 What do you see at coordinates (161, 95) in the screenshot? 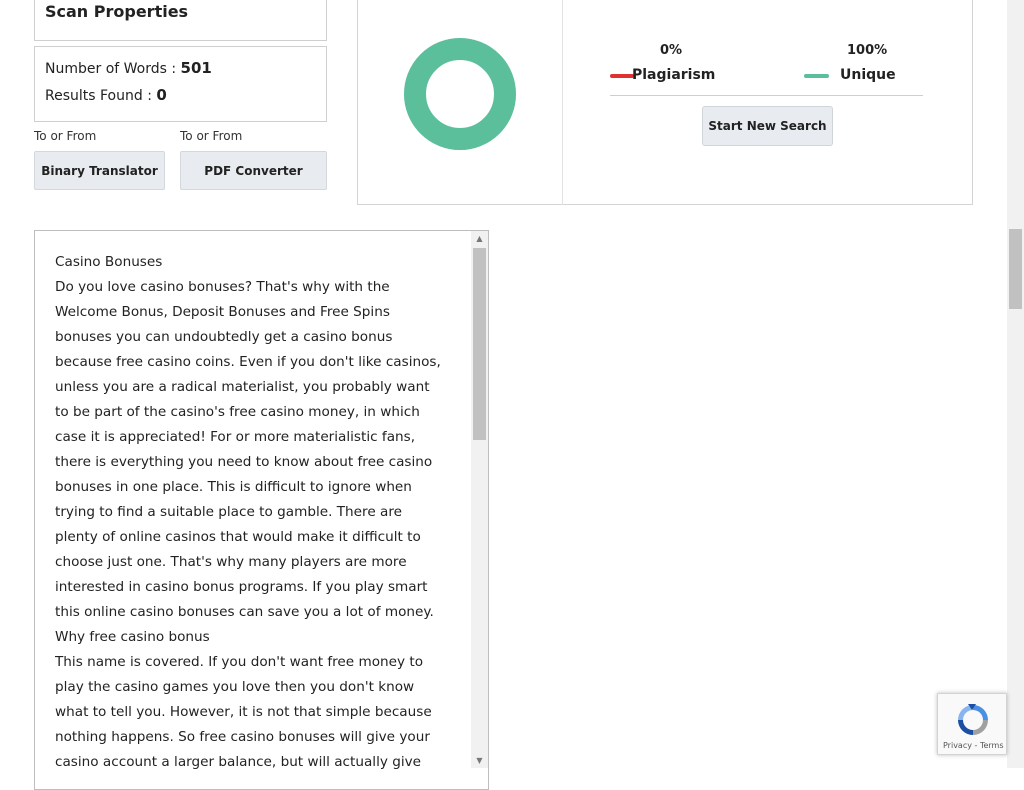
I see `results-found-value: 0` at bounding box center [161, 95].